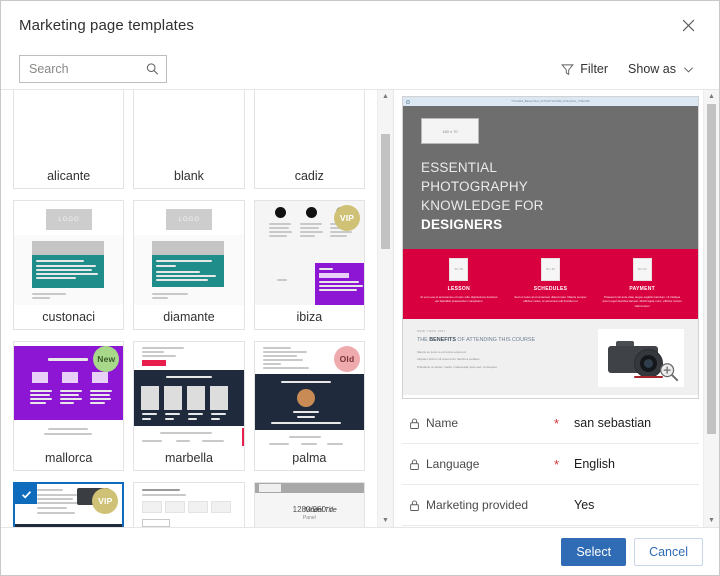 This screenshot has width=720, height=576. Describe the element at coordinates (462, 225) in the screenshot. I see `headline-bold: DESIGNERS` at that location.